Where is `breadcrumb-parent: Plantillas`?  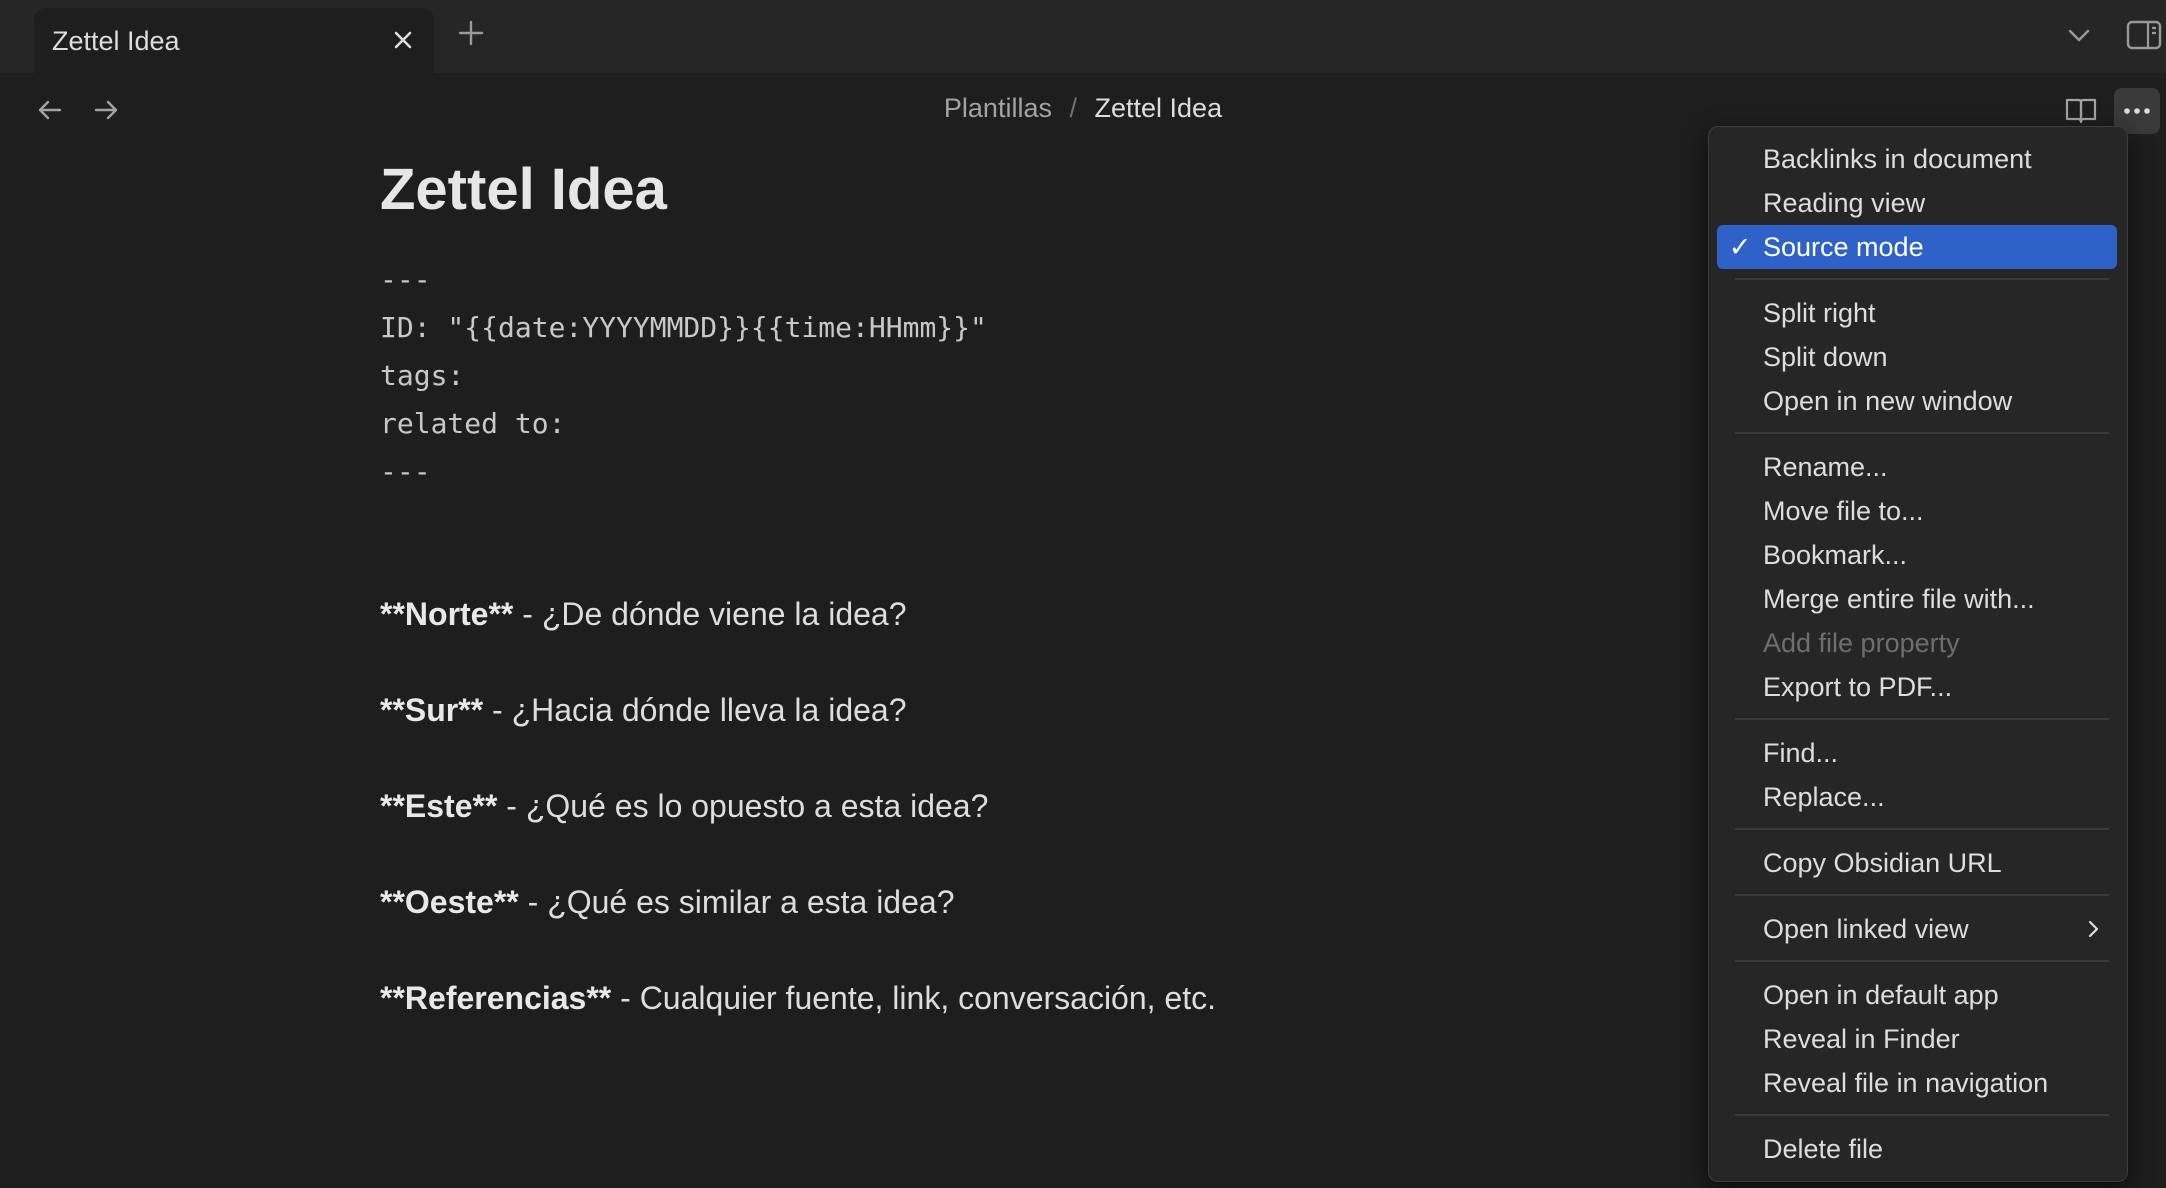
breadcrumb-parent: Plantillas is located at coordinates (998, 108).